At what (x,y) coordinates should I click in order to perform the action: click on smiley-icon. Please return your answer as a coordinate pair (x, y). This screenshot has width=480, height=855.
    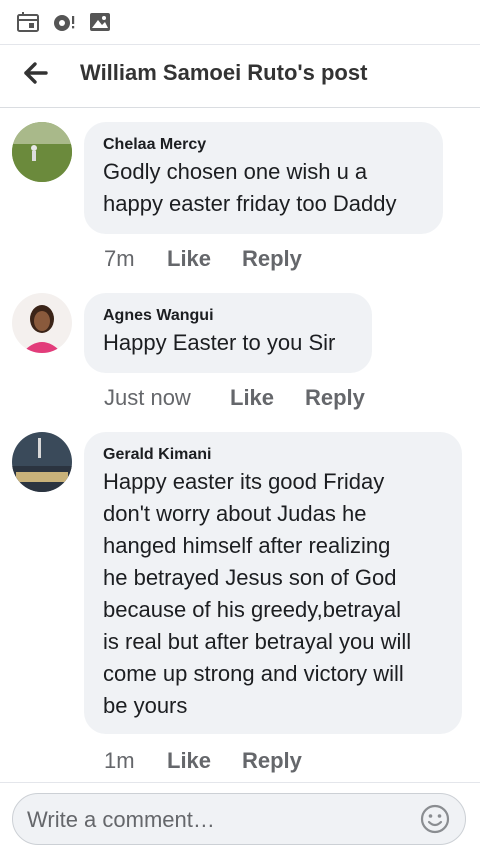
    Looking at the image, I should click on (435, 819).